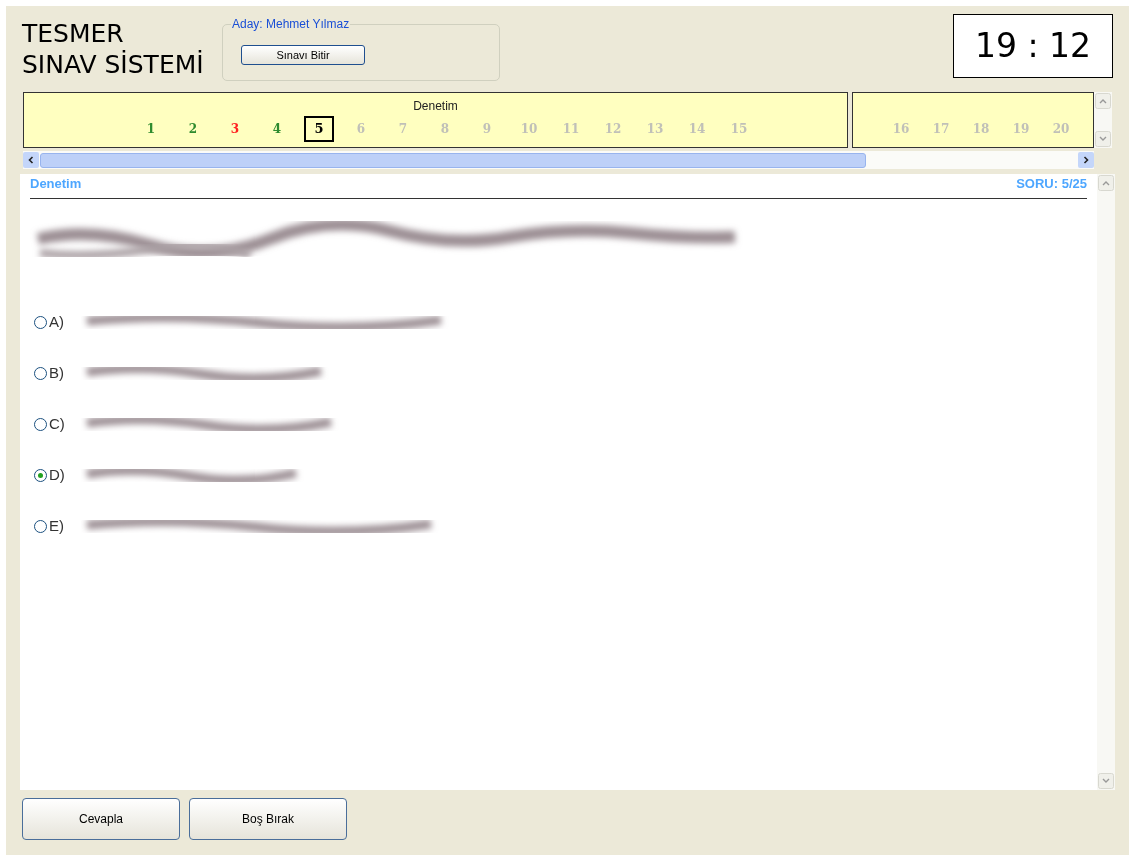  Describe the element at coordinates (529, 129) in the screenshot. I see `question-number: 10` at that location.